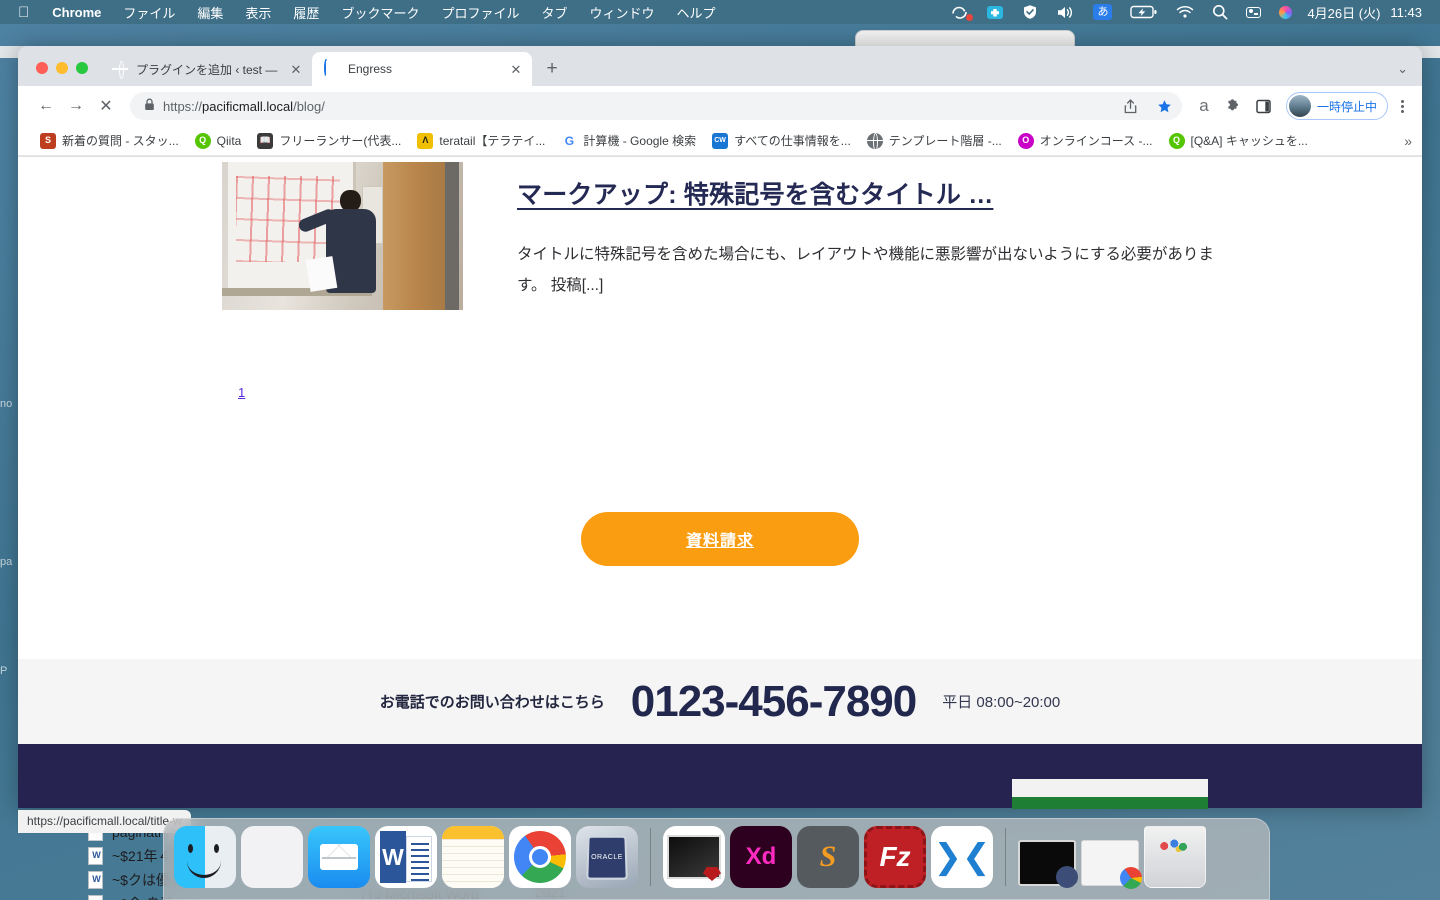  What do you see at coordinates (1165, 106) in the screenshot?
I see `bookmark-star-icon` at bounding box center [1165, 106].